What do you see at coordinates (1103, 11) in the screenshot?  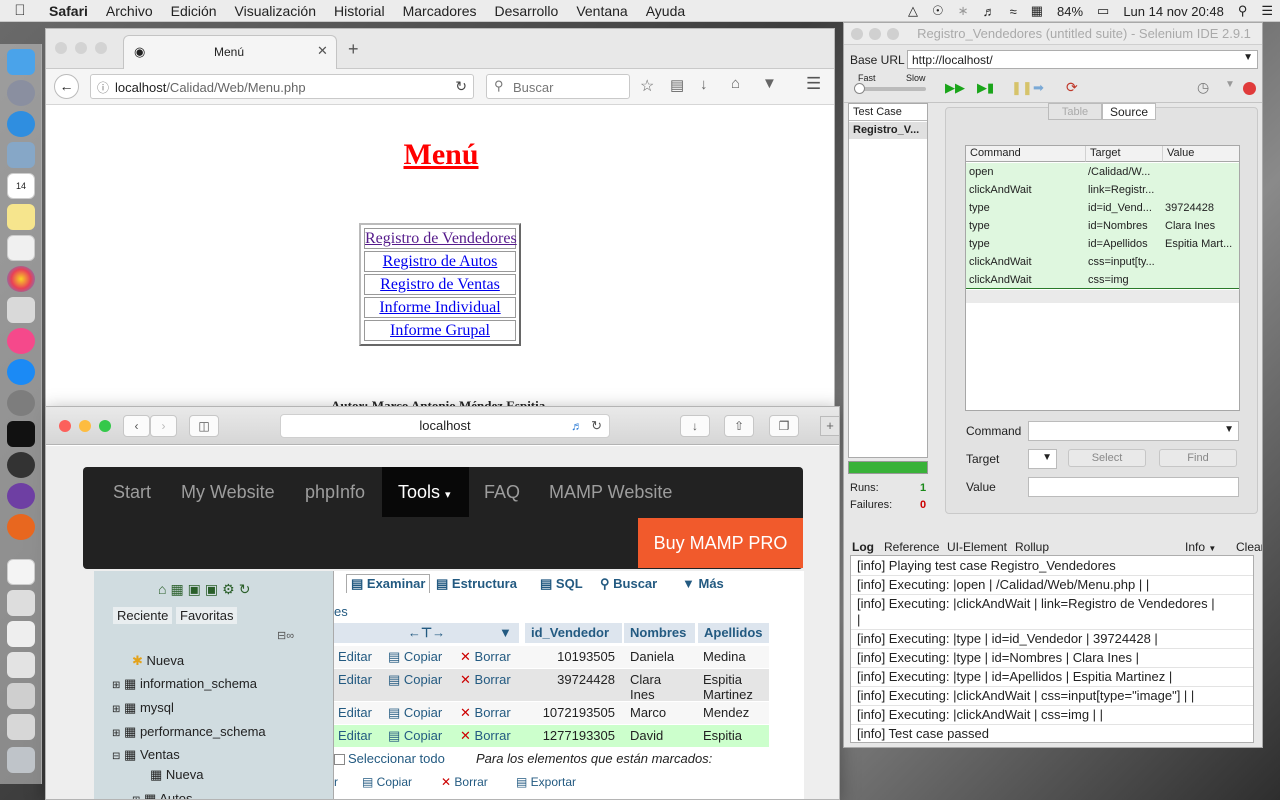 I see `battery-icon: ▭` at bounding box center [1103, 11].